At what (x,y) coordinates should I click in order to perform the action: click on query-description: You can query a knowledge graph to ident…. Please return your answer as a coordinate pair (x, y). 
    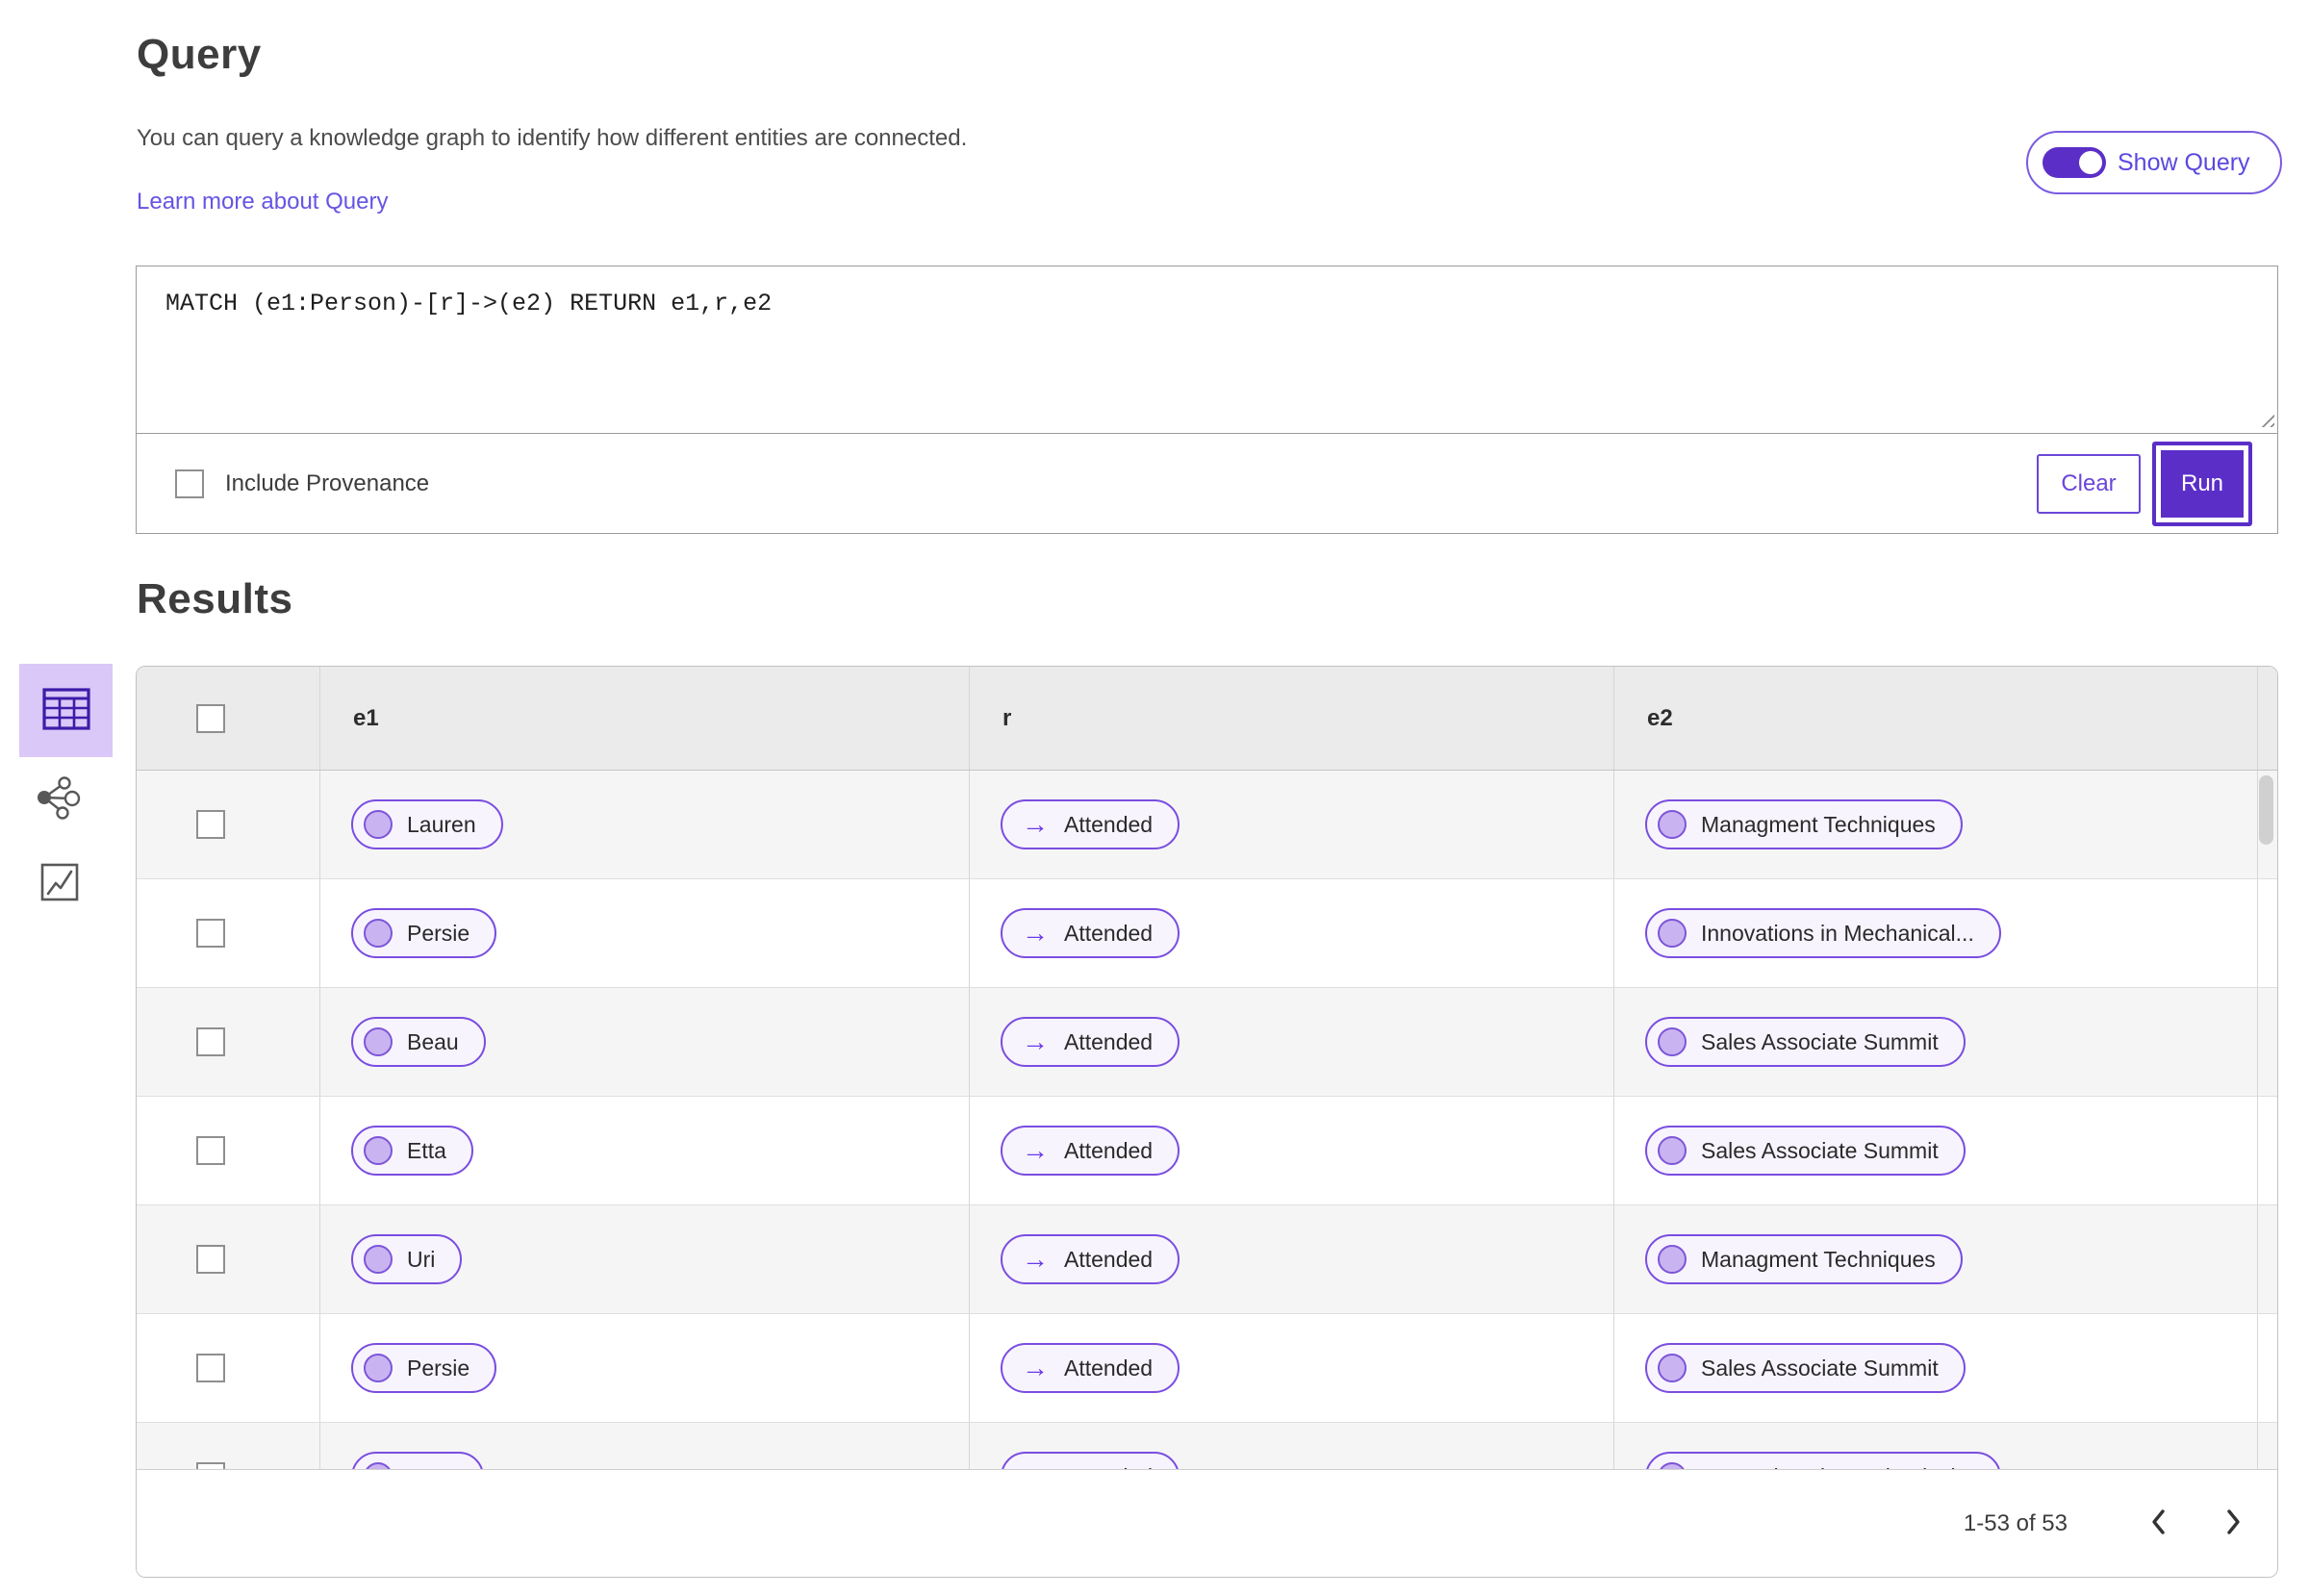
    Looking at the image, I should click on (552, 138).